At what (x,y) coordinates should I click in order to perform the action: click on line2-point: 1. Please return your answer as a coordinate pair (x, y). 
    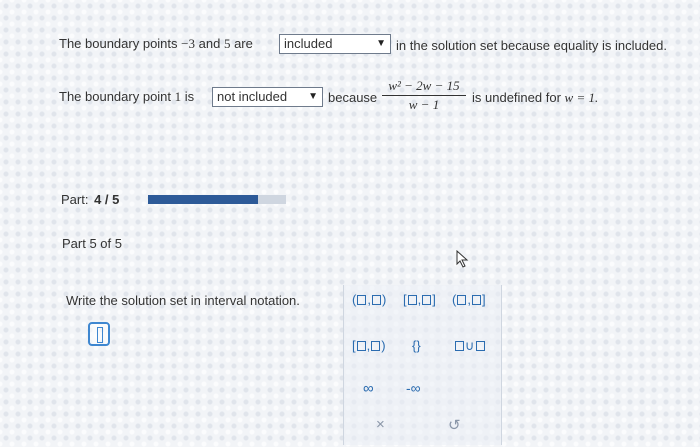
    Looking at the image, I should click on (178, 96).